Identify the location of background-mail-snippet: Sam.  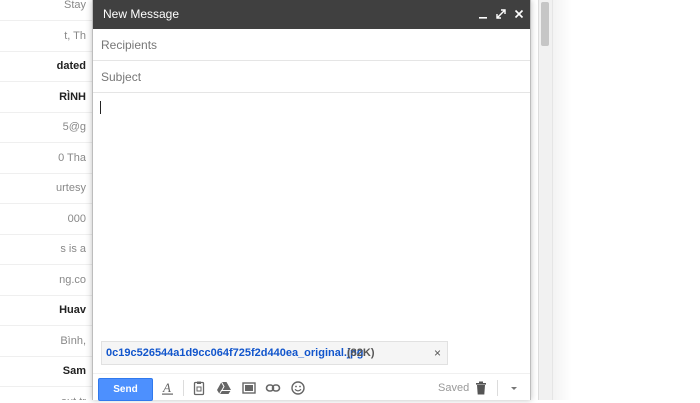
(74, 371).